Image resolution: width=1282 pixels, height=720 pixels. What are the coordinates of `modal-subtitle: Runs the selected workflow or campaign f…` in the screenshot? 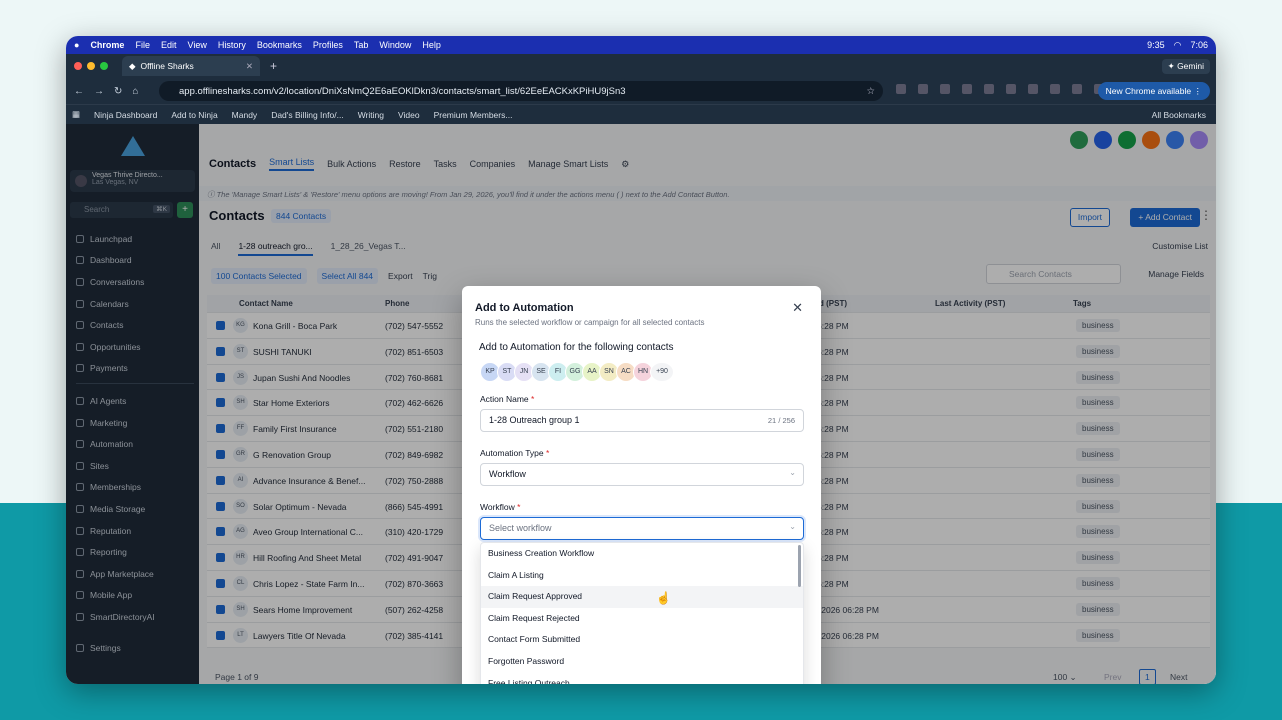 It's located at (590, 322).